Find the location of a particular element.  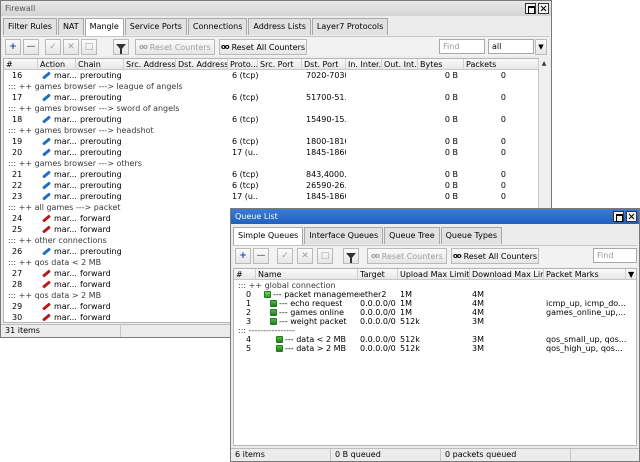

column-header: Name is located at coordinates (307, 274).